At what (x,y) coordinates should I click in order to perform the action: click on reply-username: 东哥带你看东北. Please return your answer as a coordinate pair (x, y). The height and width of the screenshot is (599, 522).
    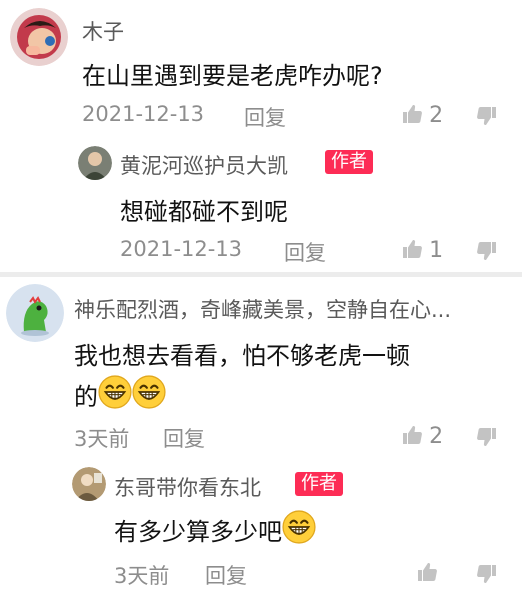
    Looking at the image, I should click on (187, 487).